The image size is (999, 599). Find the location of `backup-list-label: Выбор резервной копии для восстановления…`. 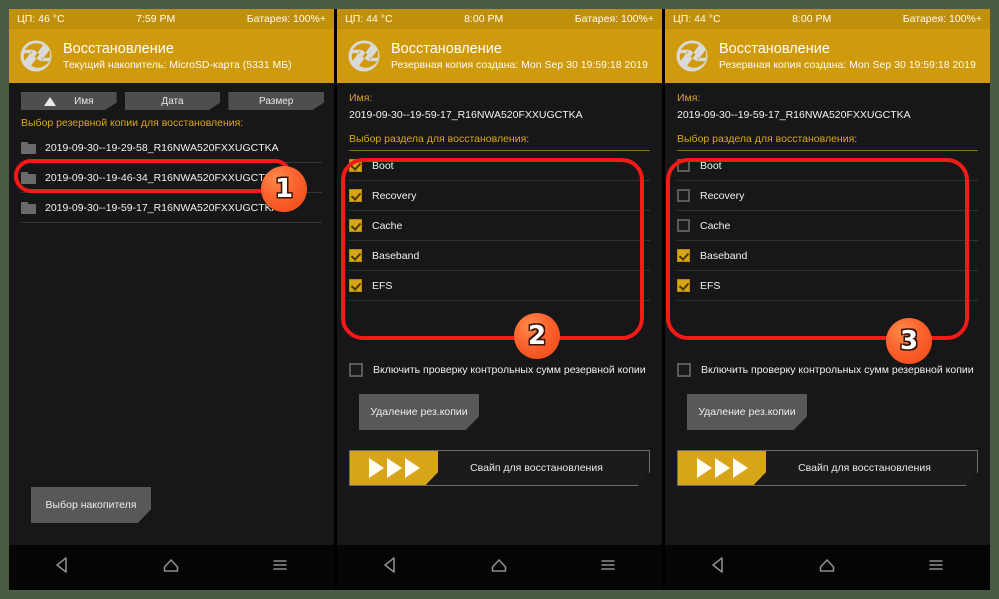

backup-list-label: Выбор резервной копии для восстановления… is located at coordinates (132, 123).